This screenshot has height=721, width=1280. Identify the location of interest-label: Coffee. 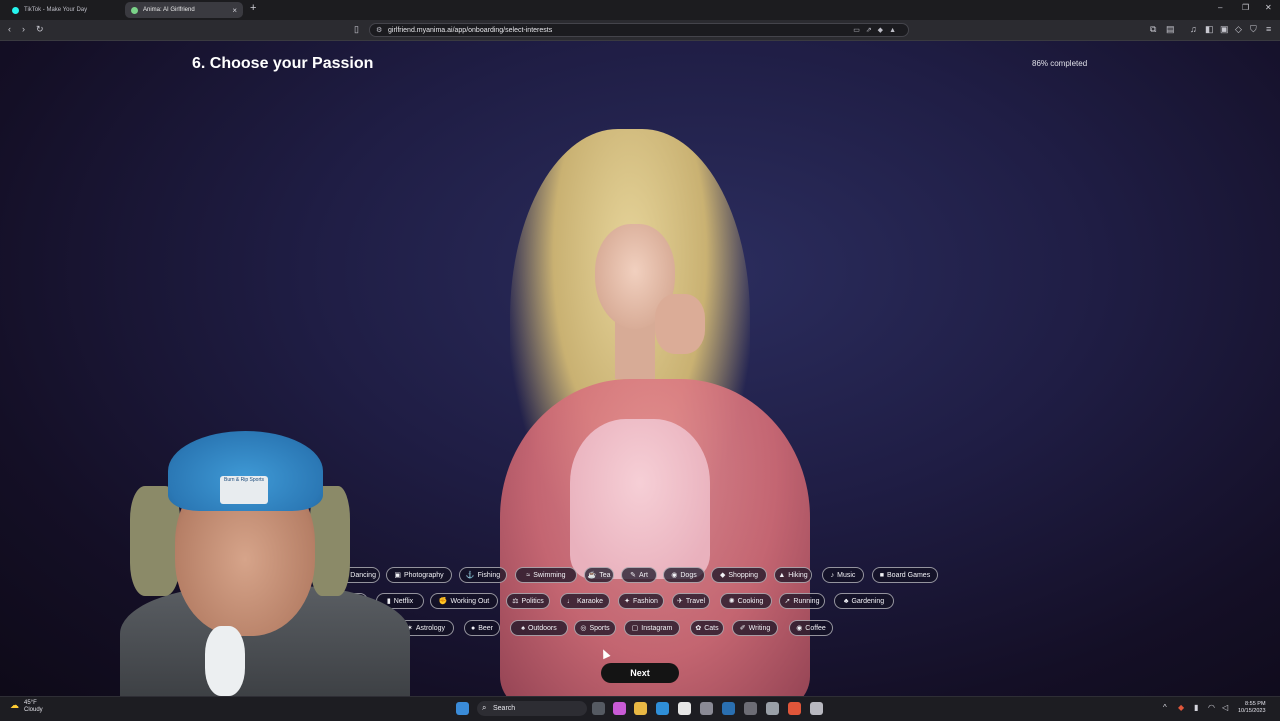
(815, 628).